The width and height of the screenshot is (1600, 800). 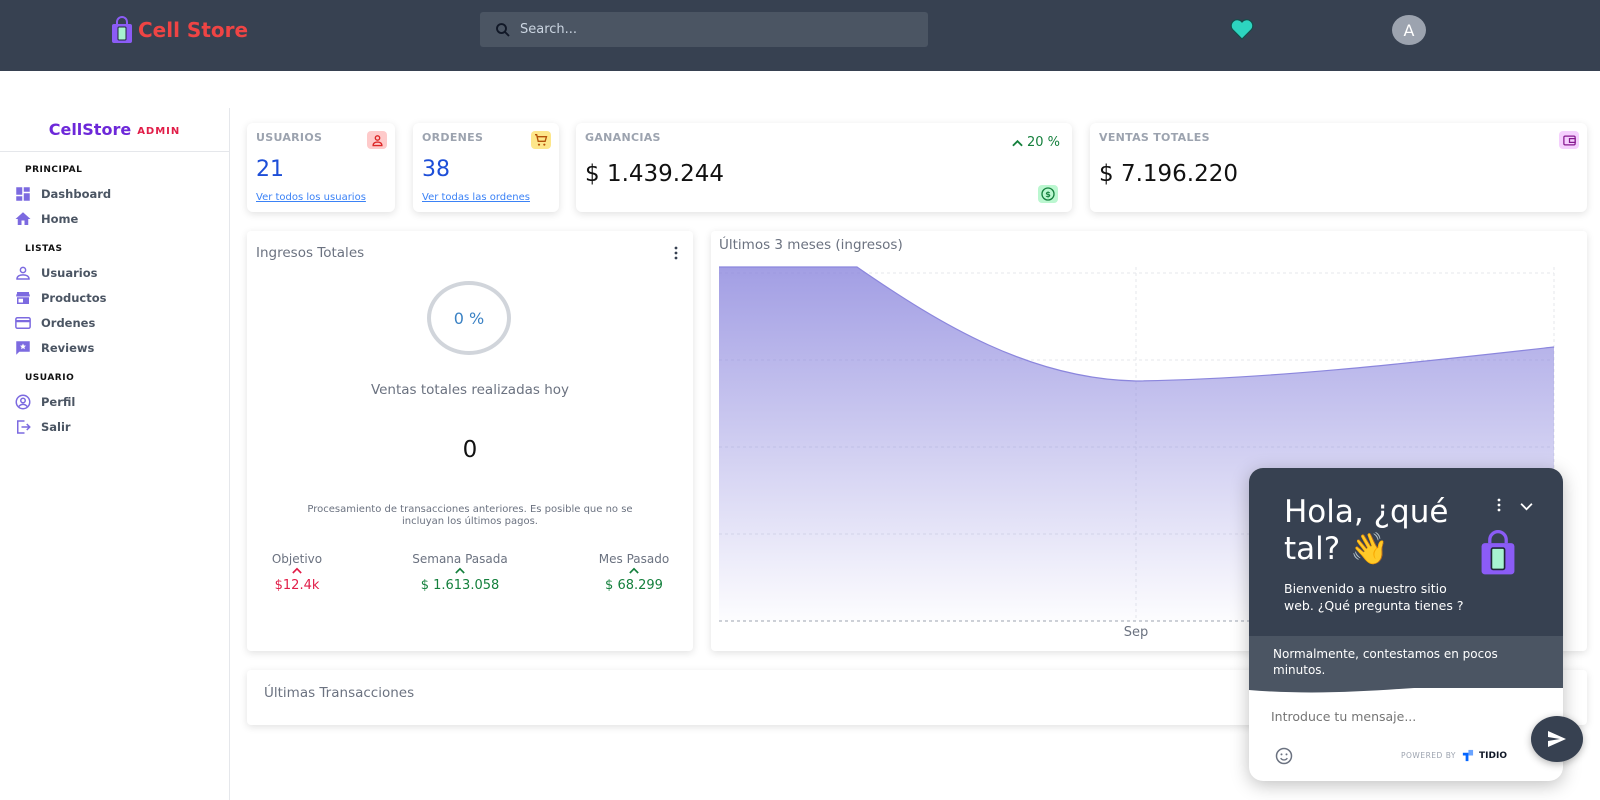 I want to click on stat-card-ventas-totales: VENTAS TOTALES $ 7.196.220, so click(x=1338, y=167).